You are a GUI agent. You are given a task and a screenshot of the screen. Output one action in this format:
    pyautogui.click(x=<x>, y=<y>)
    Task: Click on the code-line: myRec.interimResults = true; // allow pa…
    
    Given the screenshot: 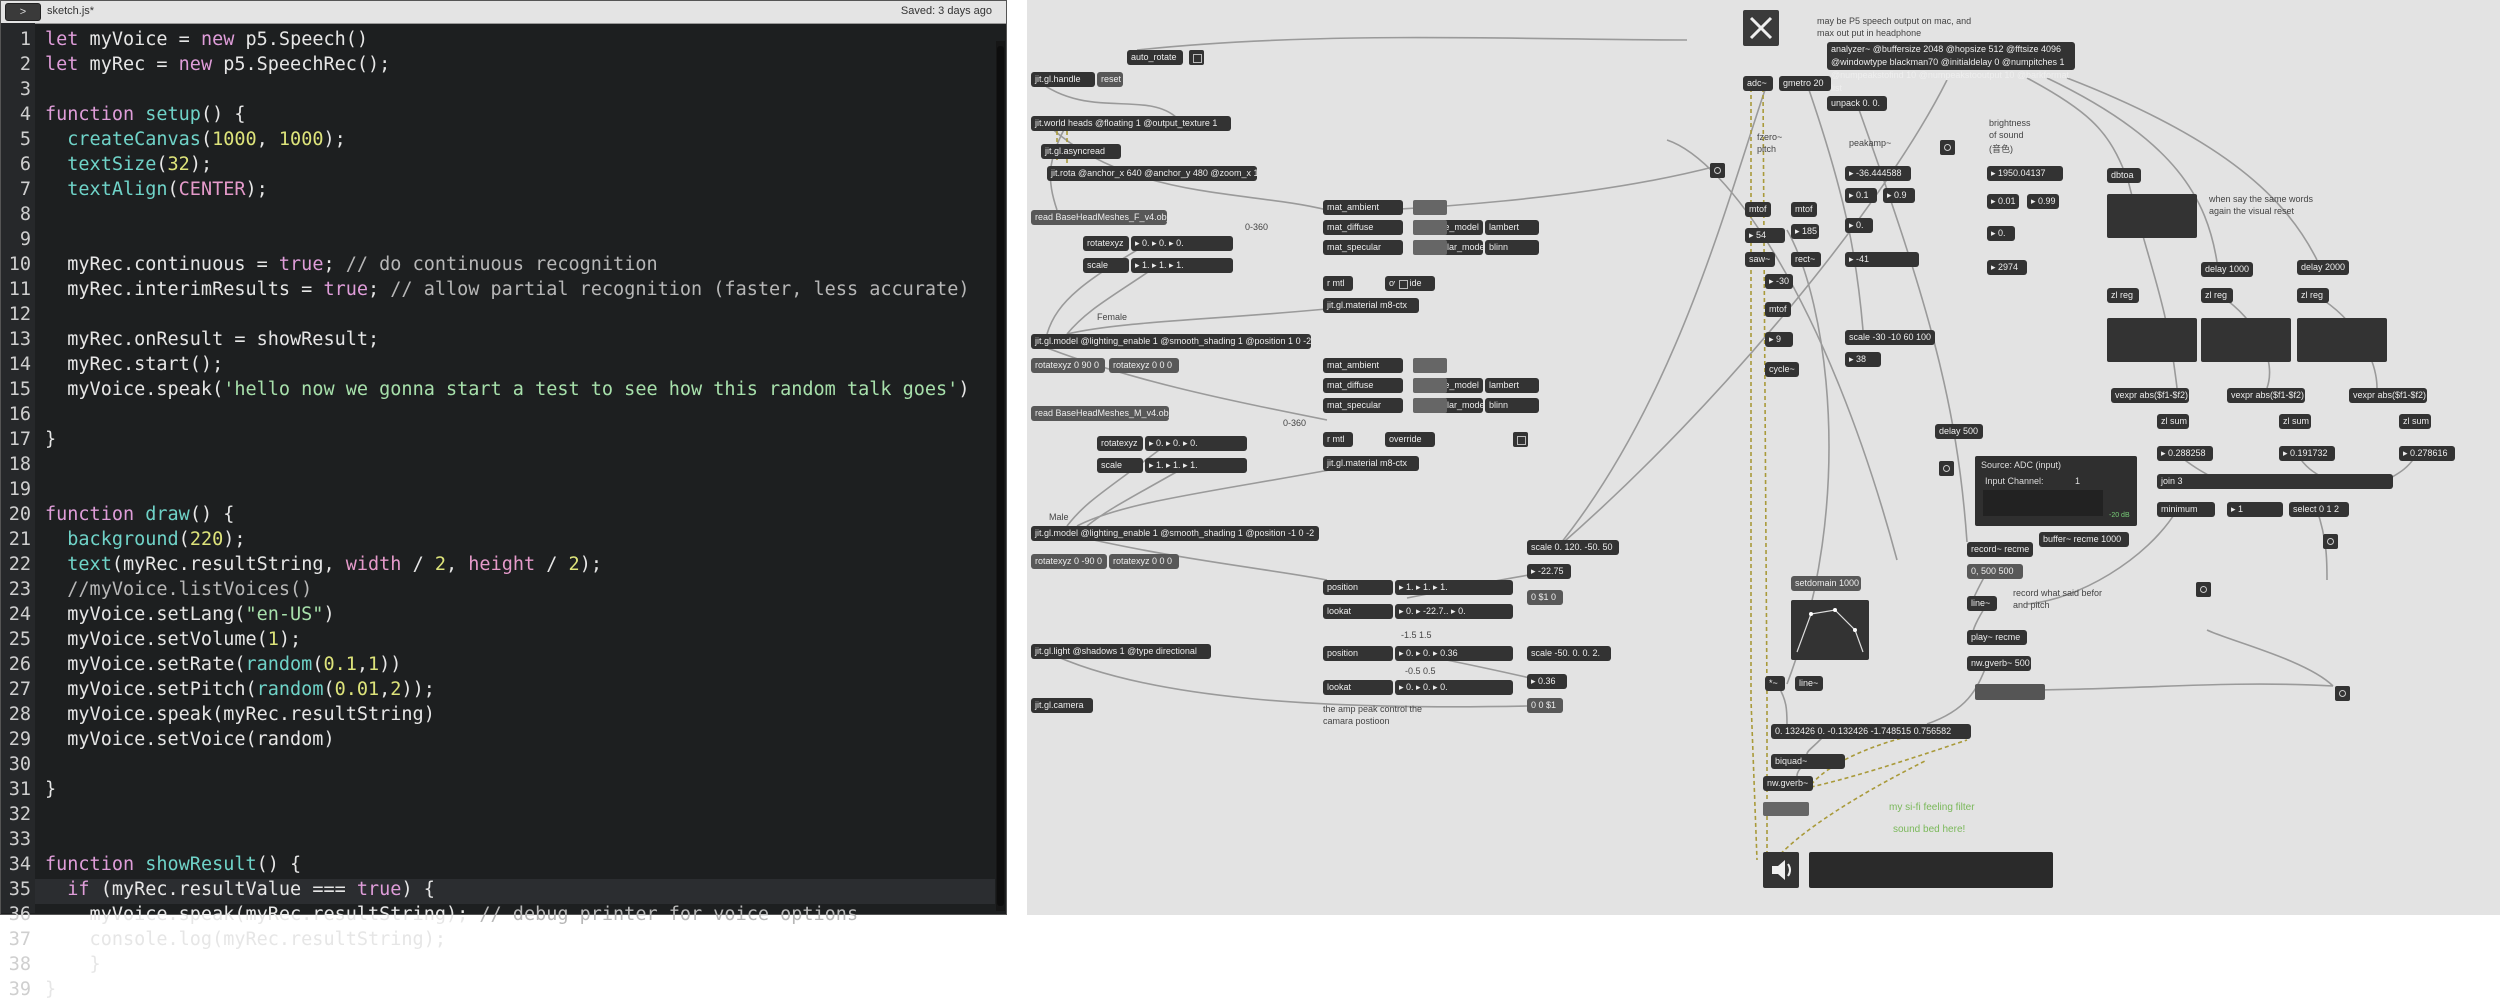 What is the action you would take?
    pyautogui.click(x=507, y=289)
    